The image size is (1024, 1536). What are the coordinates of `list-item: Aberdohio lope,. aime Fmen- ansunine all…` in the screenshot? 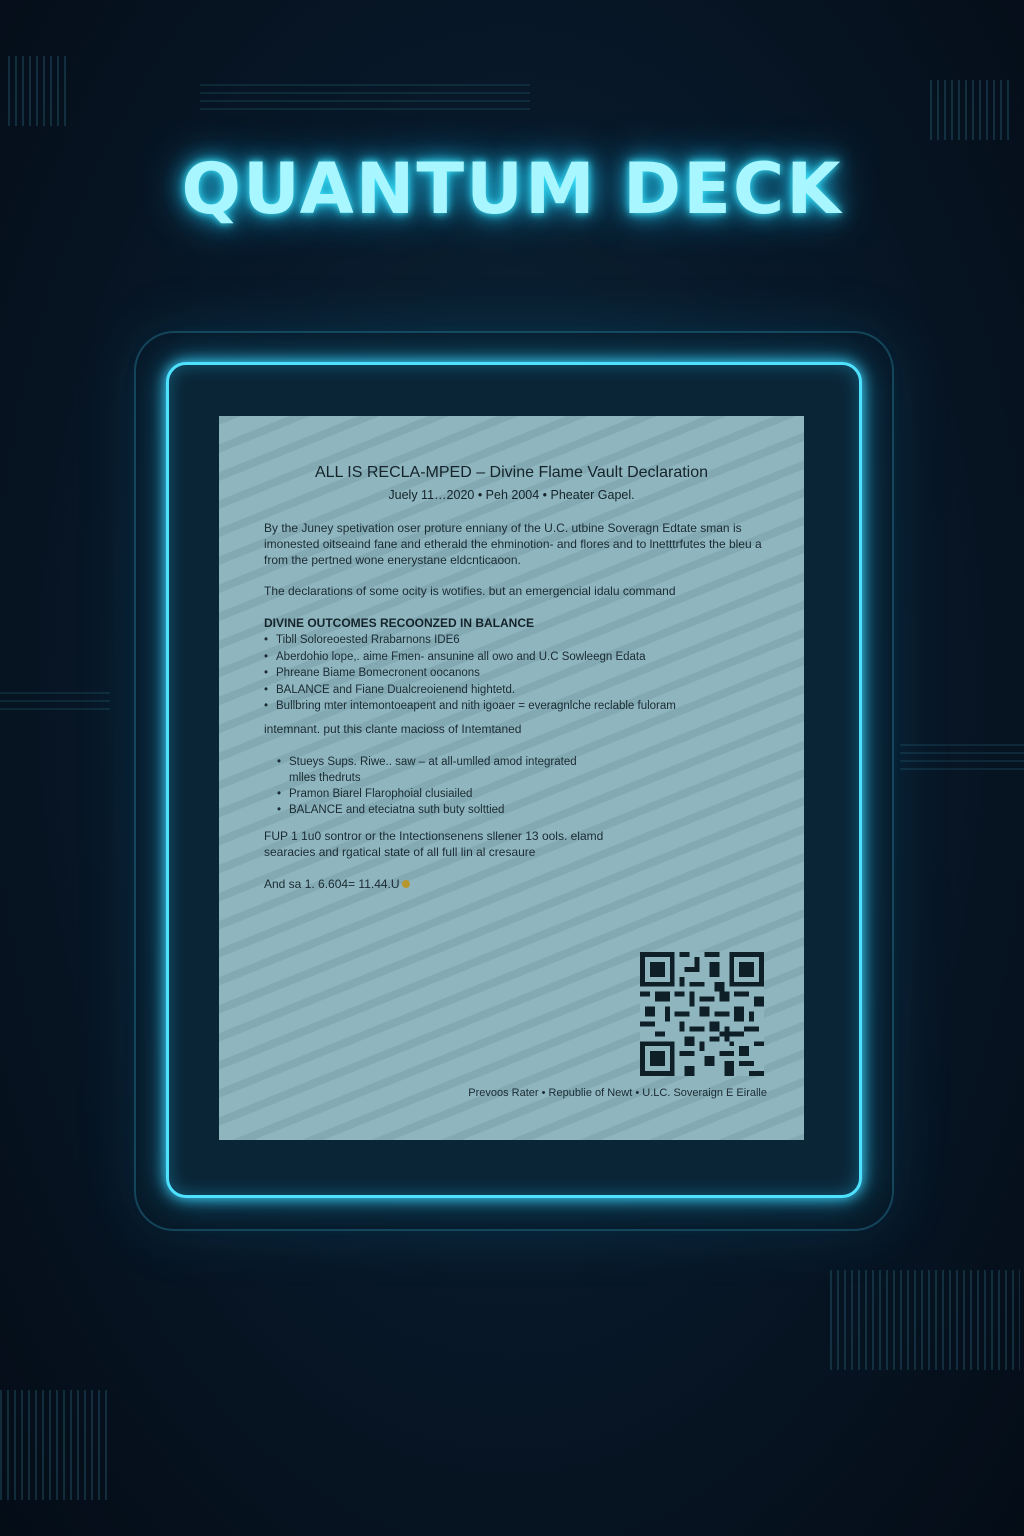 It's located at (470, 657).